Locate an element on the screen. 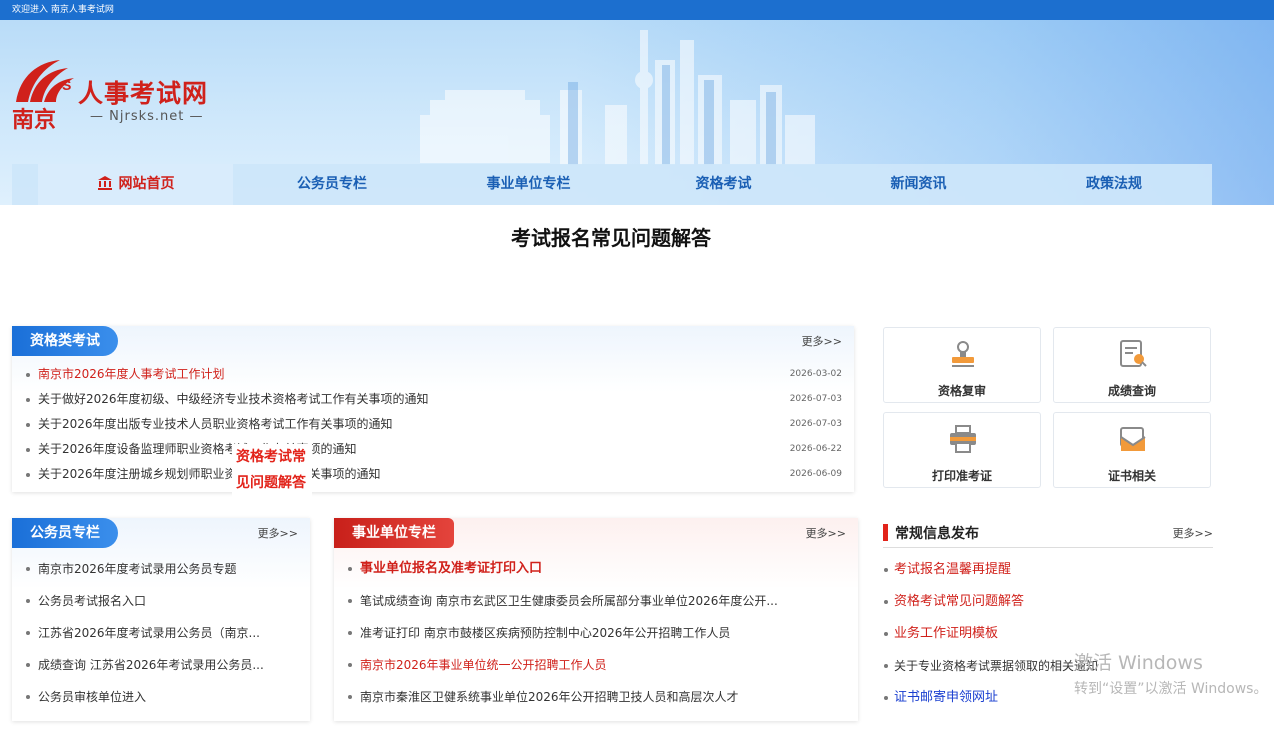  list-item-date: 2026-03-02 is located at coordinates (815, 374).